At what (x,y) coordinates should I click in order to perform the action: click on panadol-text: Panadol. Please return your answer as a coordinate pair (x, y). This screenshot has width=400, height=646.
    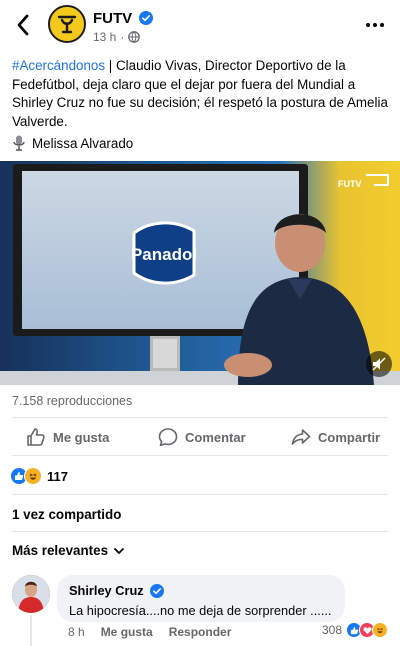
    Looking at the image, I should click on (164, 254).